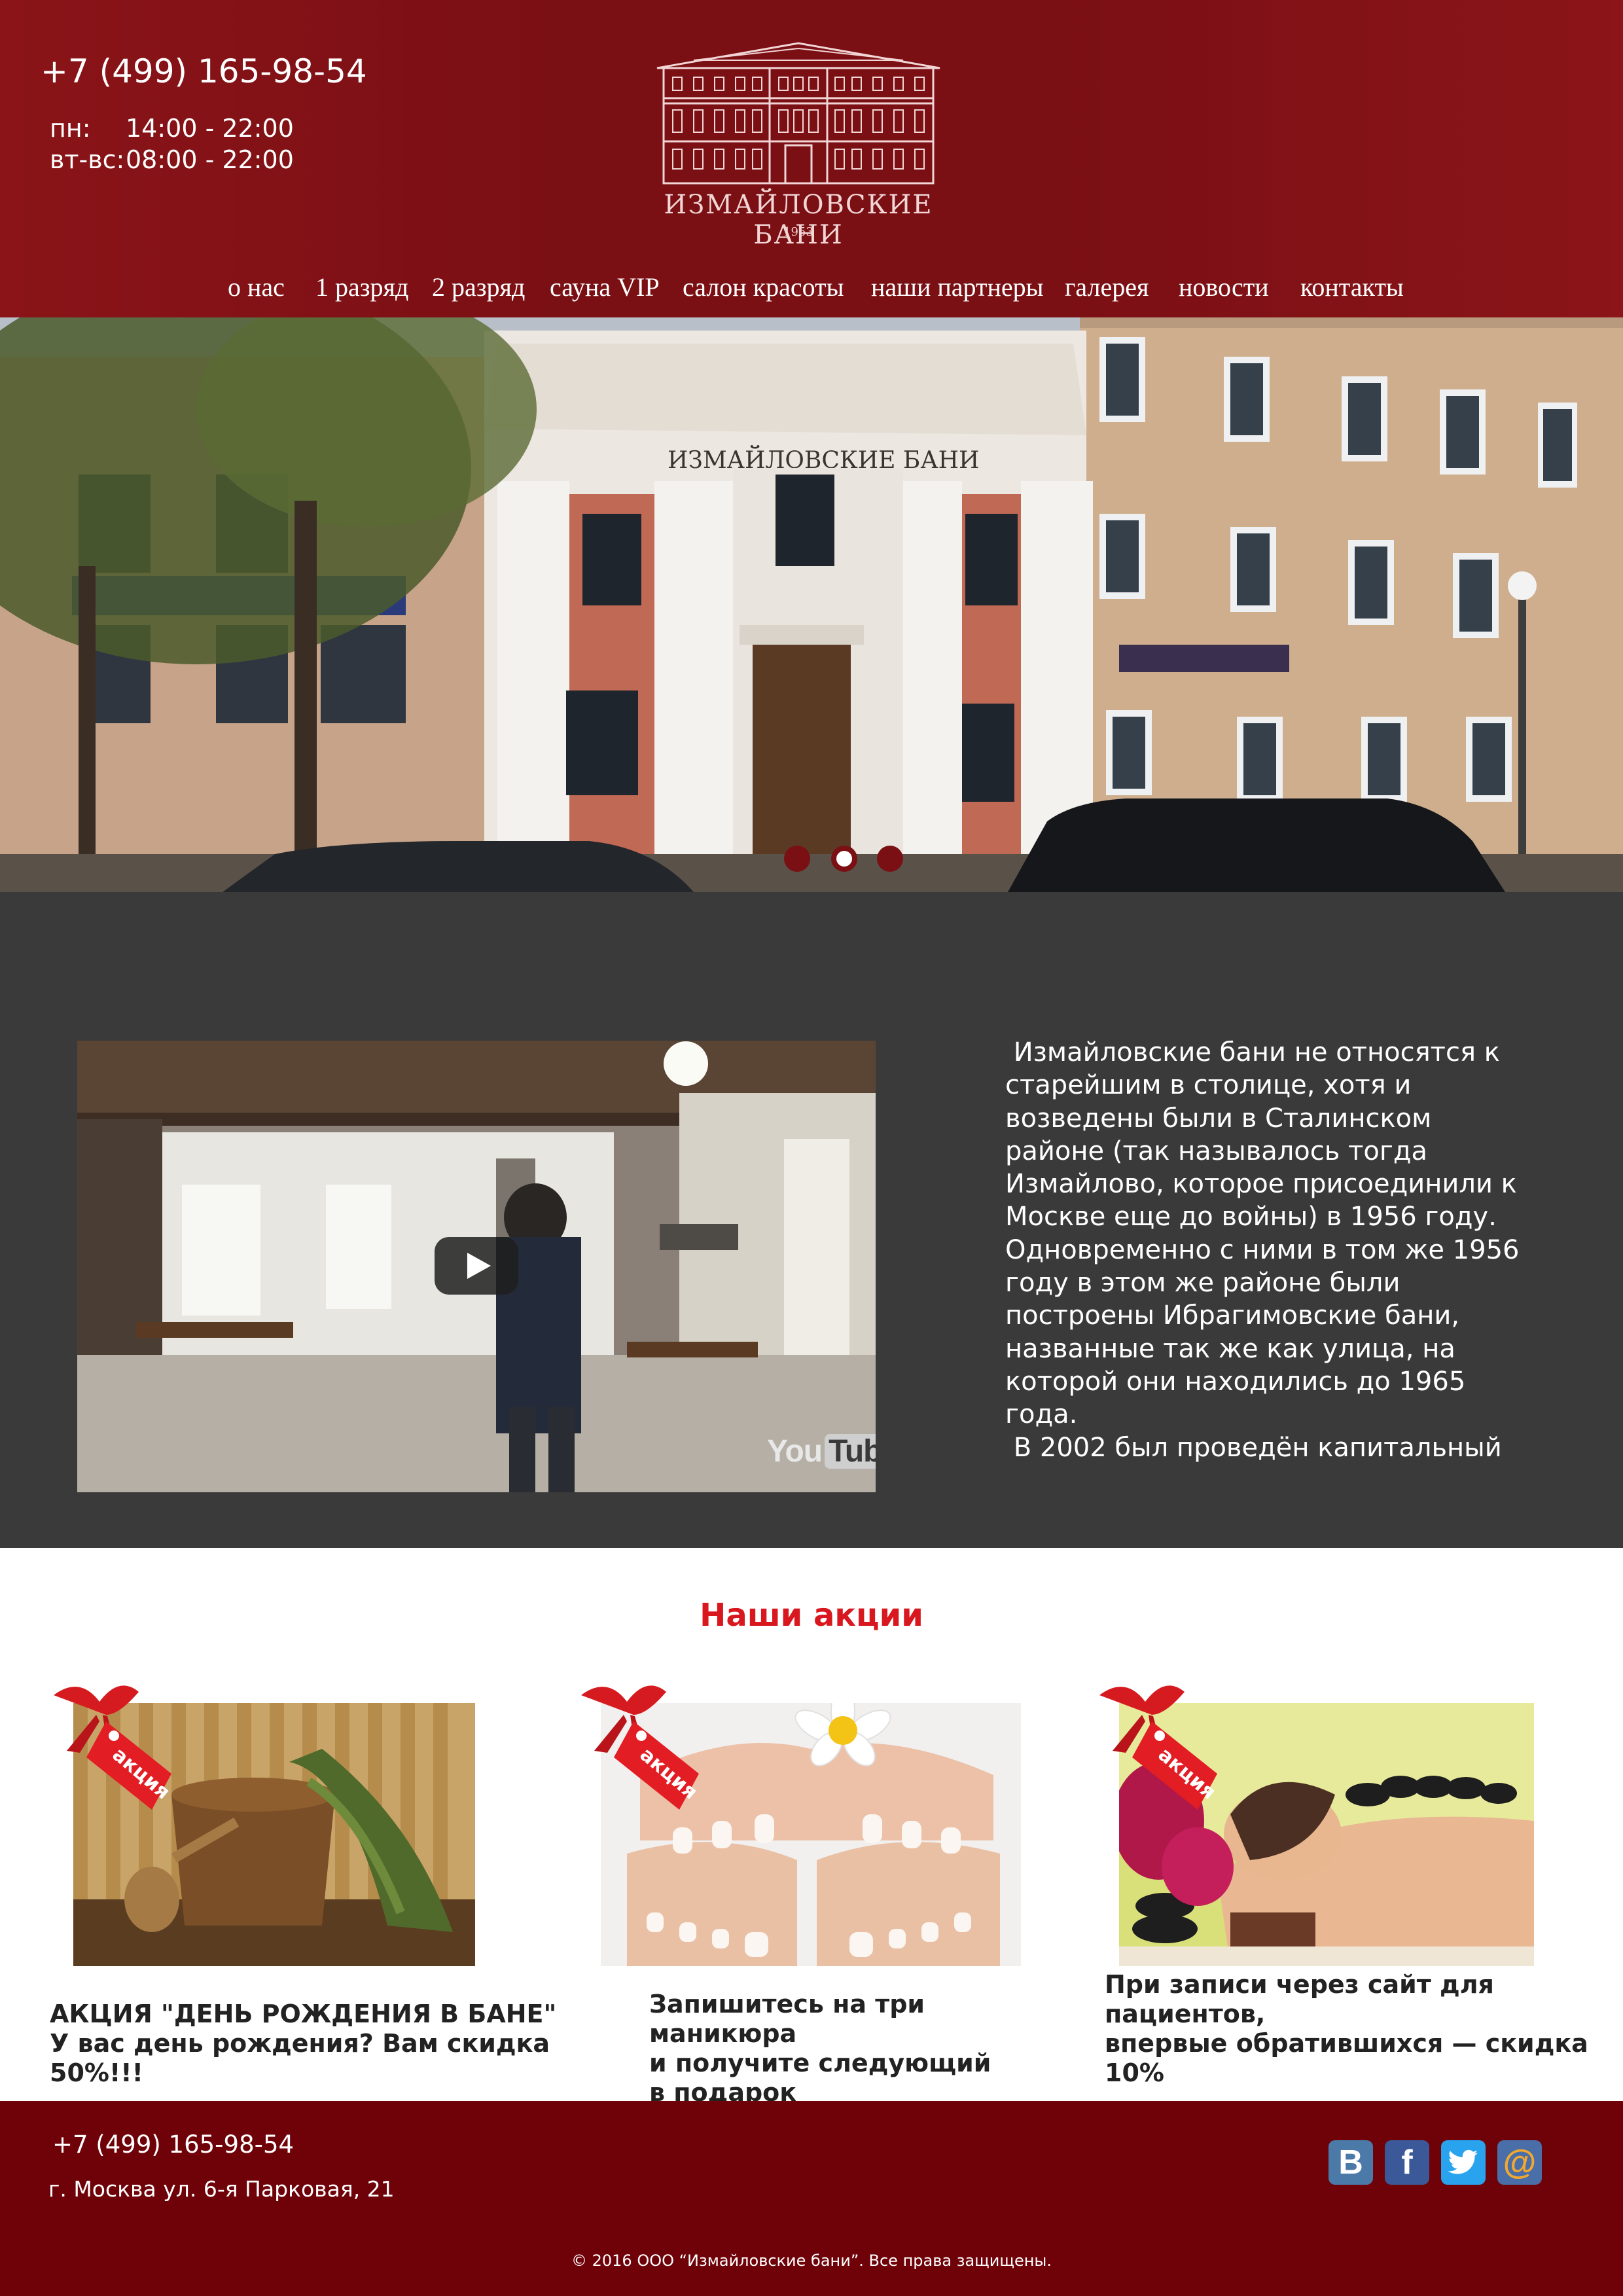 Image resolution: width=1623 pixels, height=2296 pixels. What do you see at coordinates (1352, 287) in the screenshot?
I see `nav-item-contacts: контакты` at bounding box center [1352, 287].